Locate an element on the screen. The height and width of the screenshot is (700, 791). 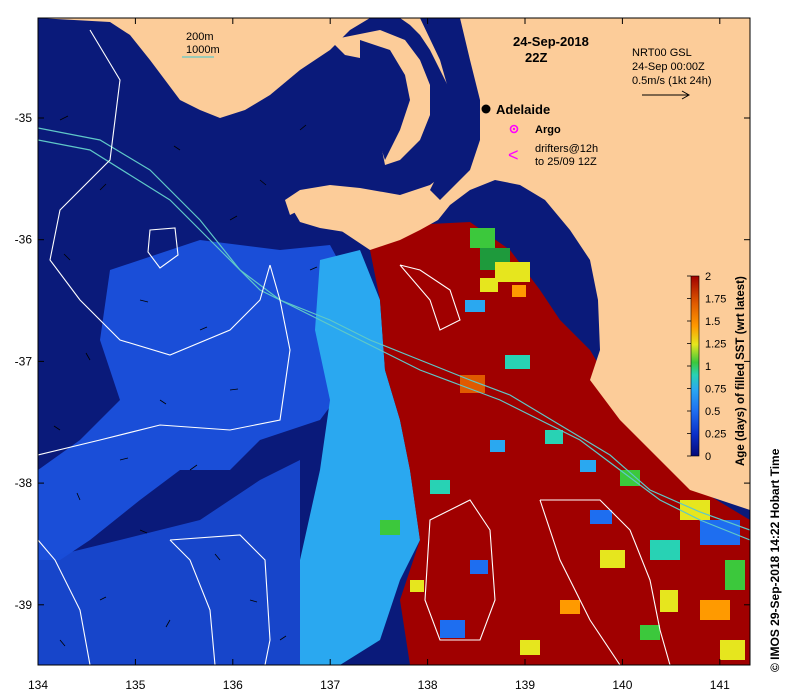
contour-label-1000m: 1000m is located at coordinates (203, 50).